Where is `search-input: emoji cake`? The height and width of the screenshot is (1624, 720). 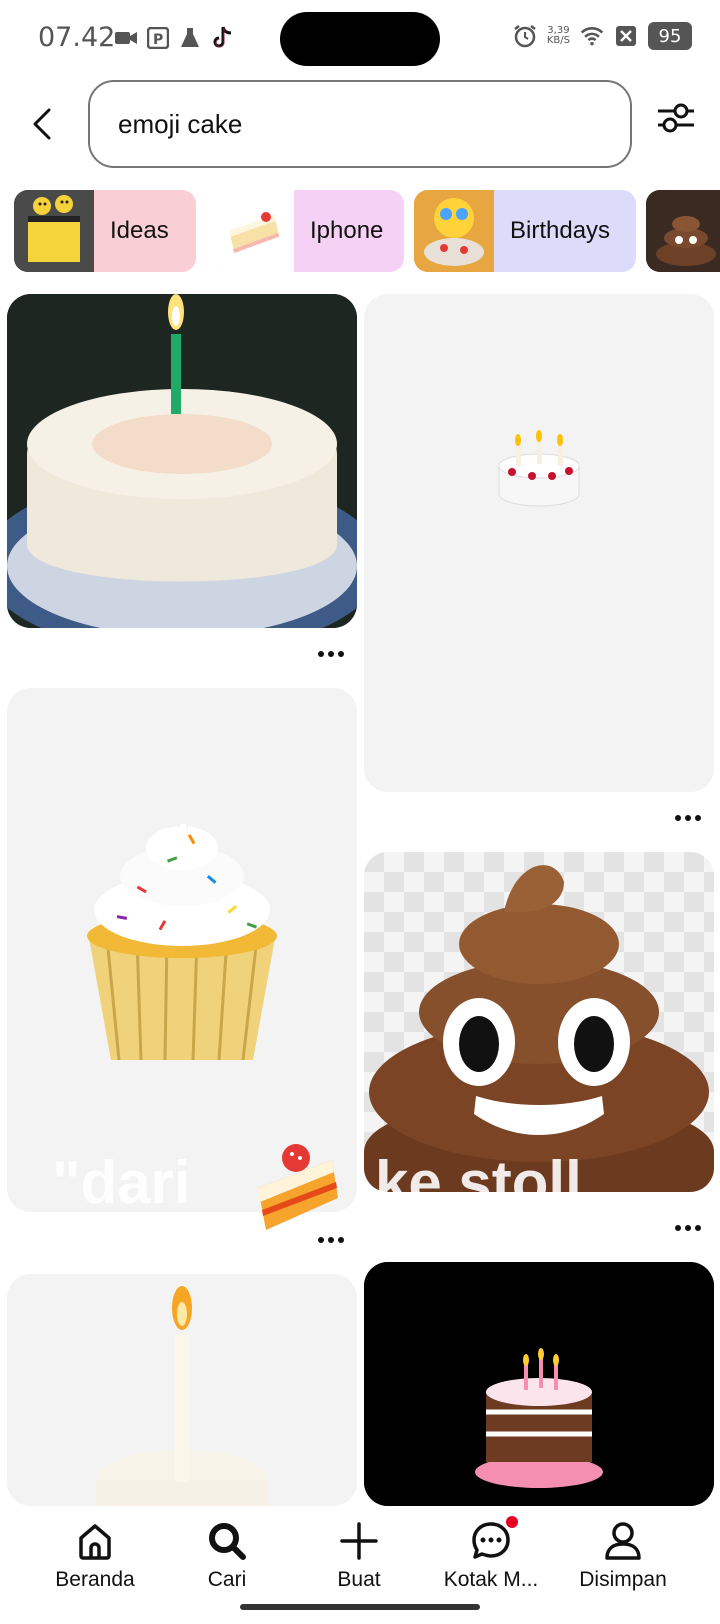
search-input: emoji cake is located at coordinates (360, 124).